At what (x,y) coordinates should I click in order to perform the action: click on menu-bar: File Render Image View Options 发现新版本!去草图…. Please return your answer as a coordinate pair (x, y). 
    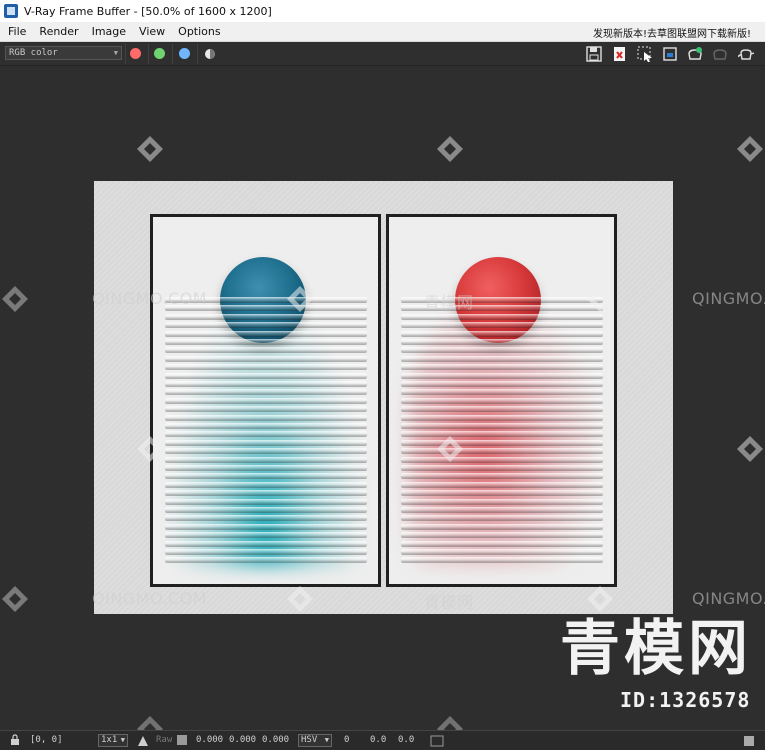
    Looking at the image, I should click on (382, 32).